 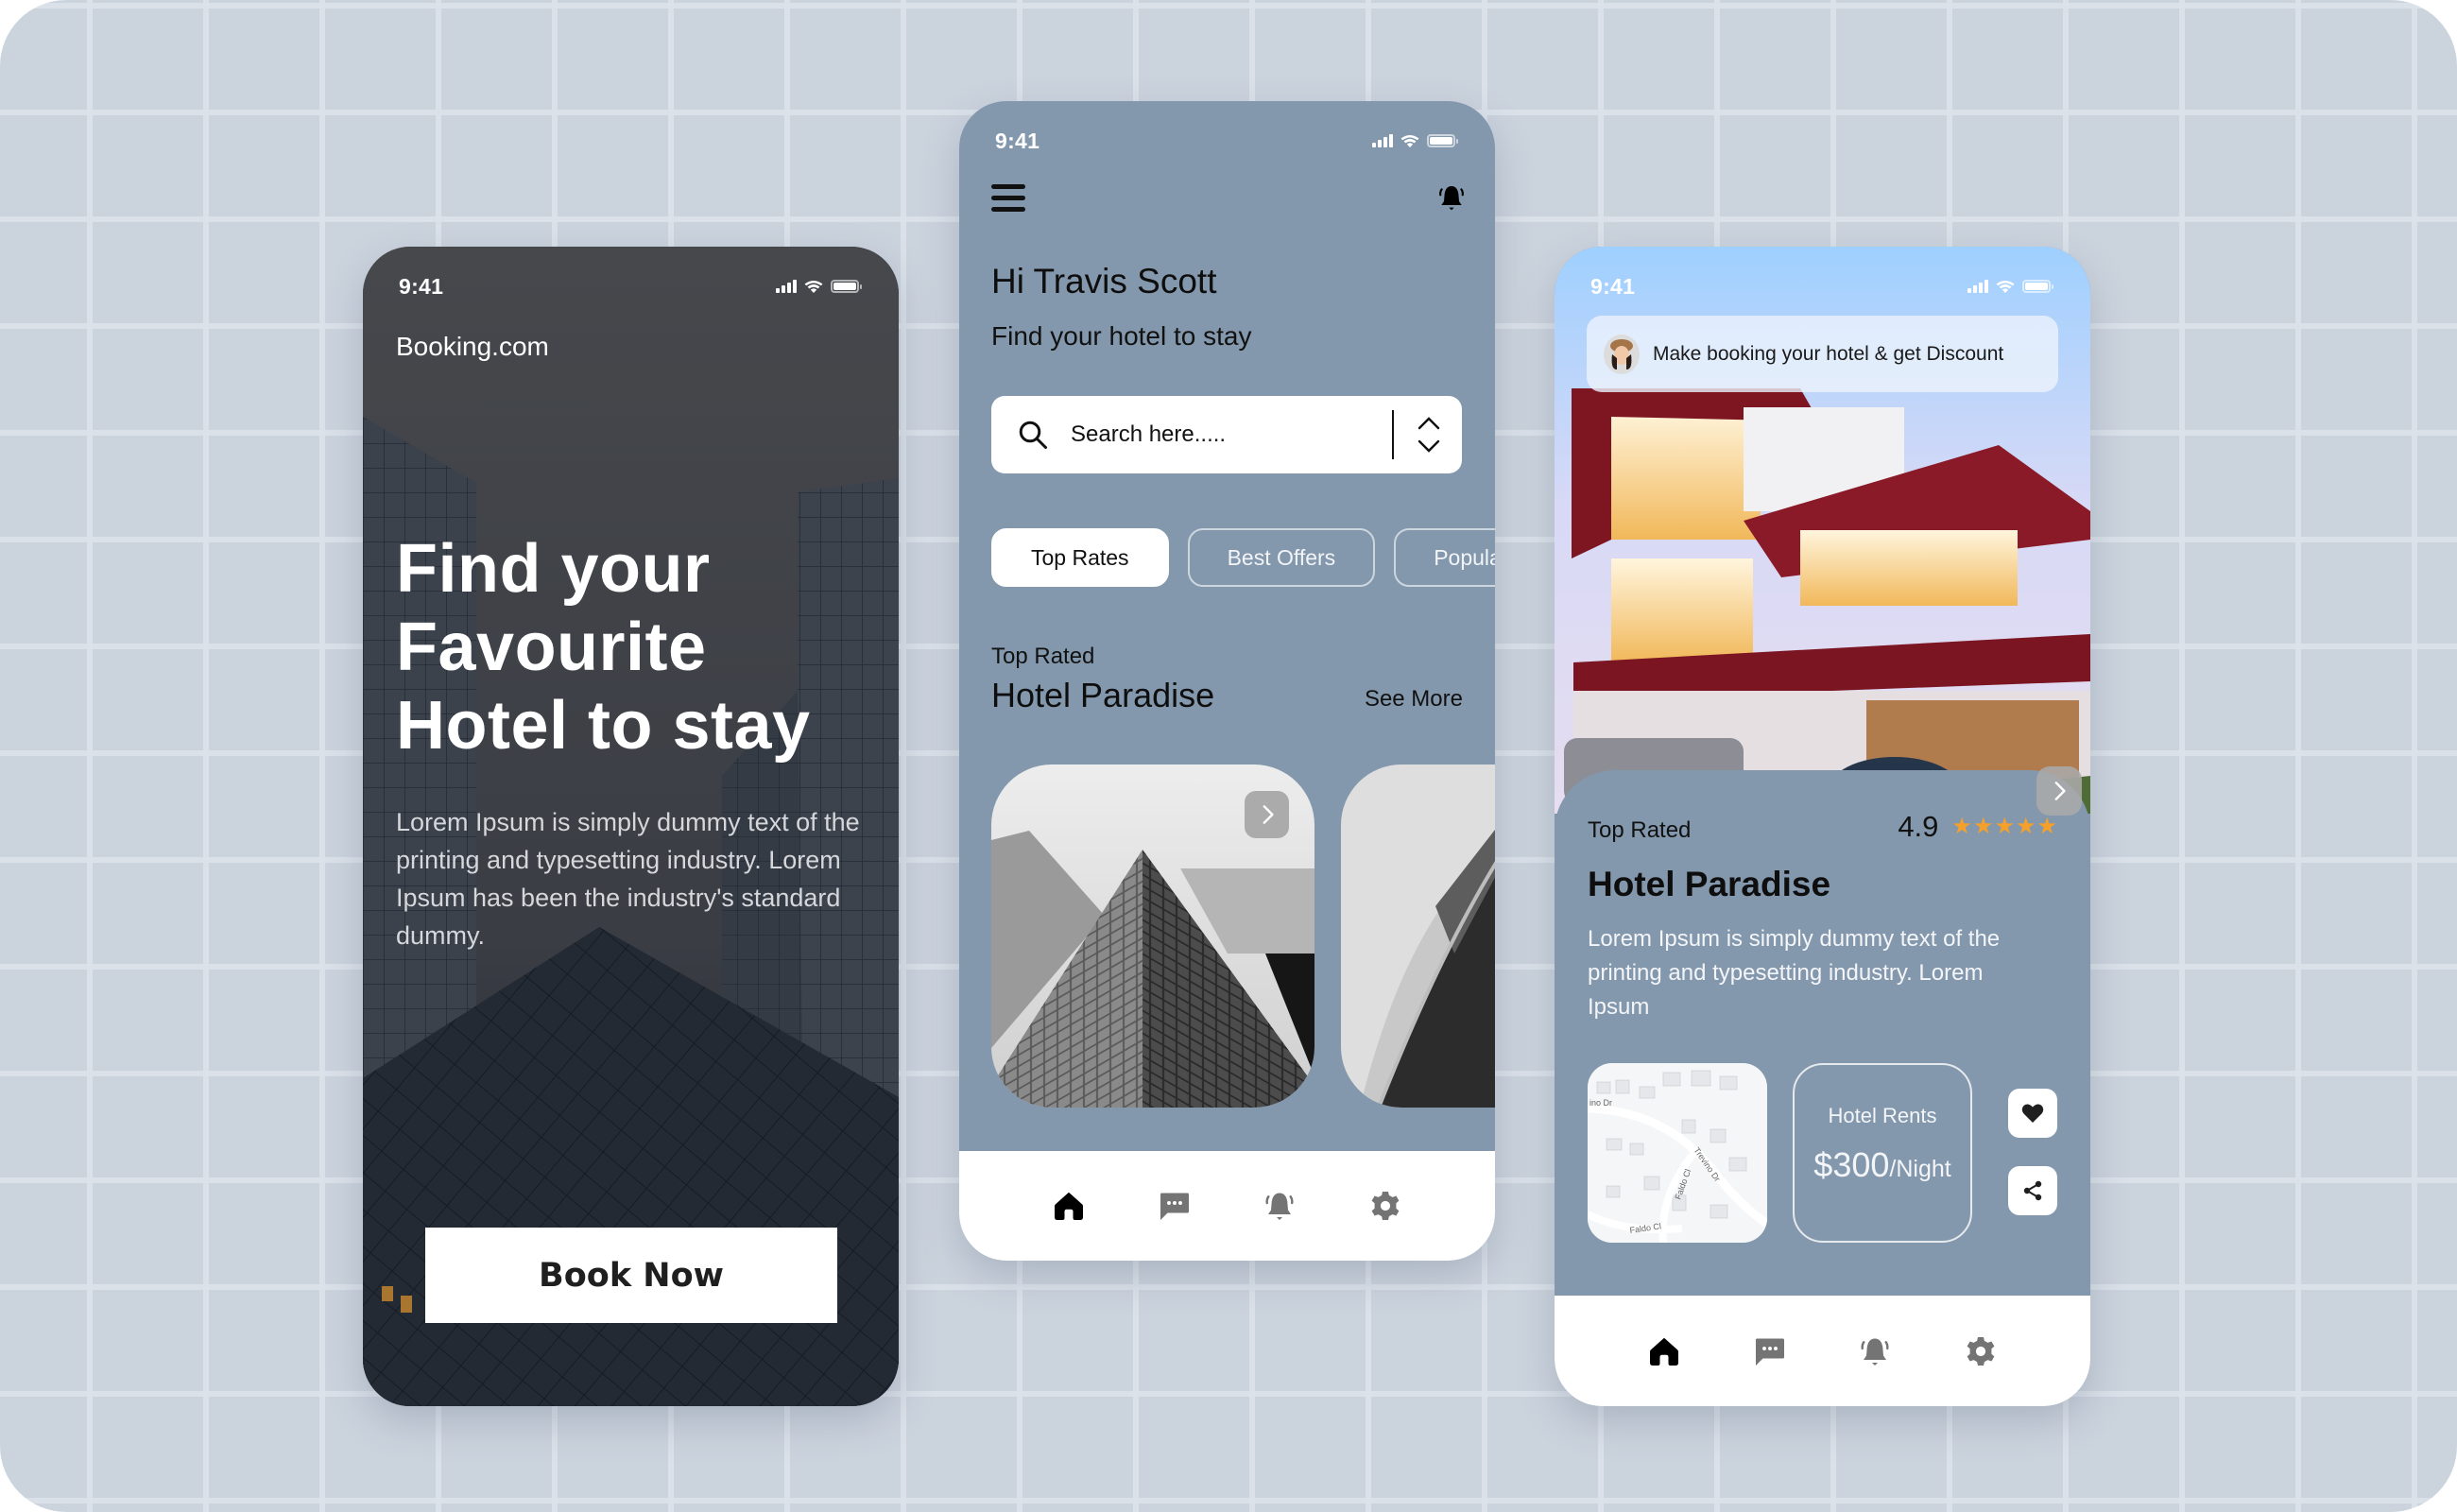 I want to click on share-icon, so click(x=2032, y=1190).